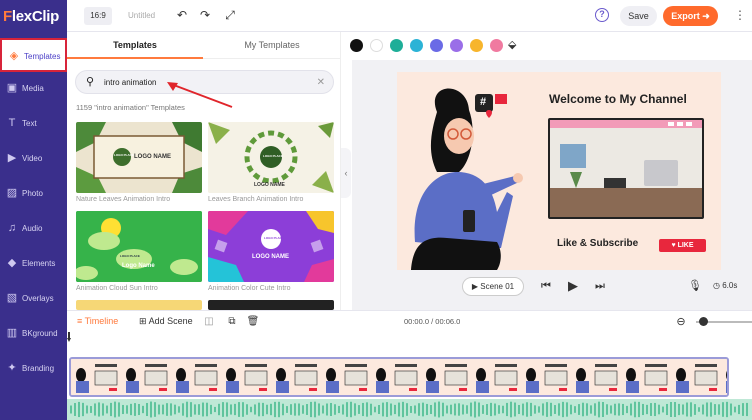  Describe the element at coordinates (740, 15) in the screenshot. I see `more-icon: ⋮` at that location.